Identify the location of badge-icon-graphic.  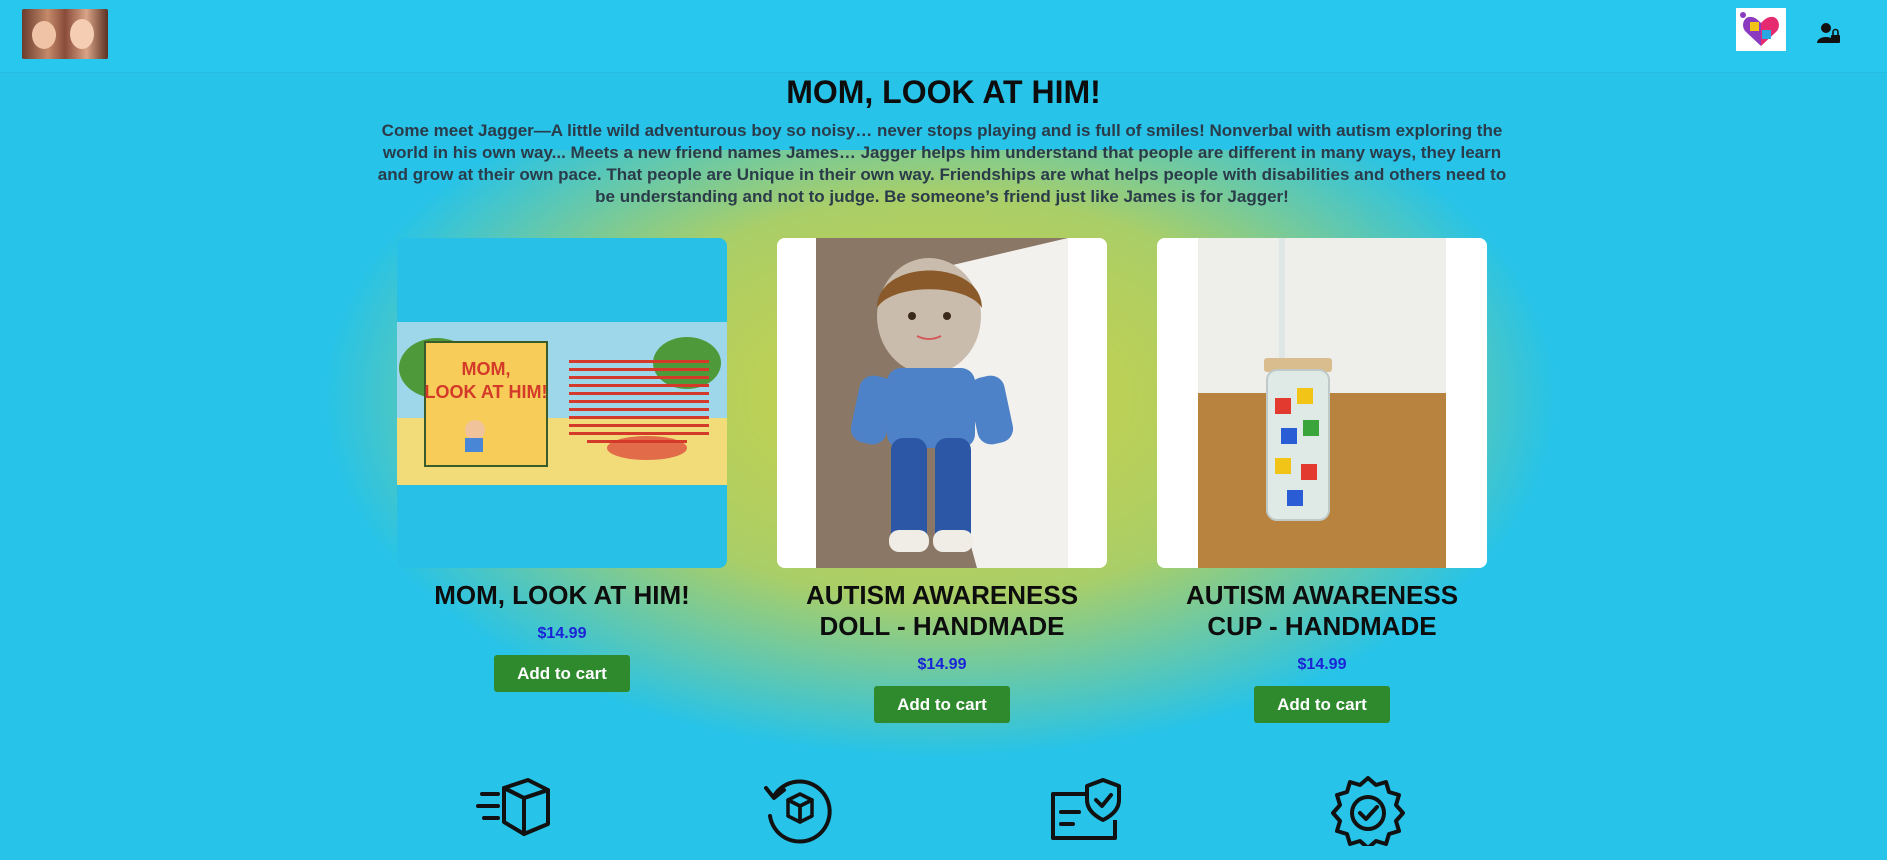
(1368, 813).